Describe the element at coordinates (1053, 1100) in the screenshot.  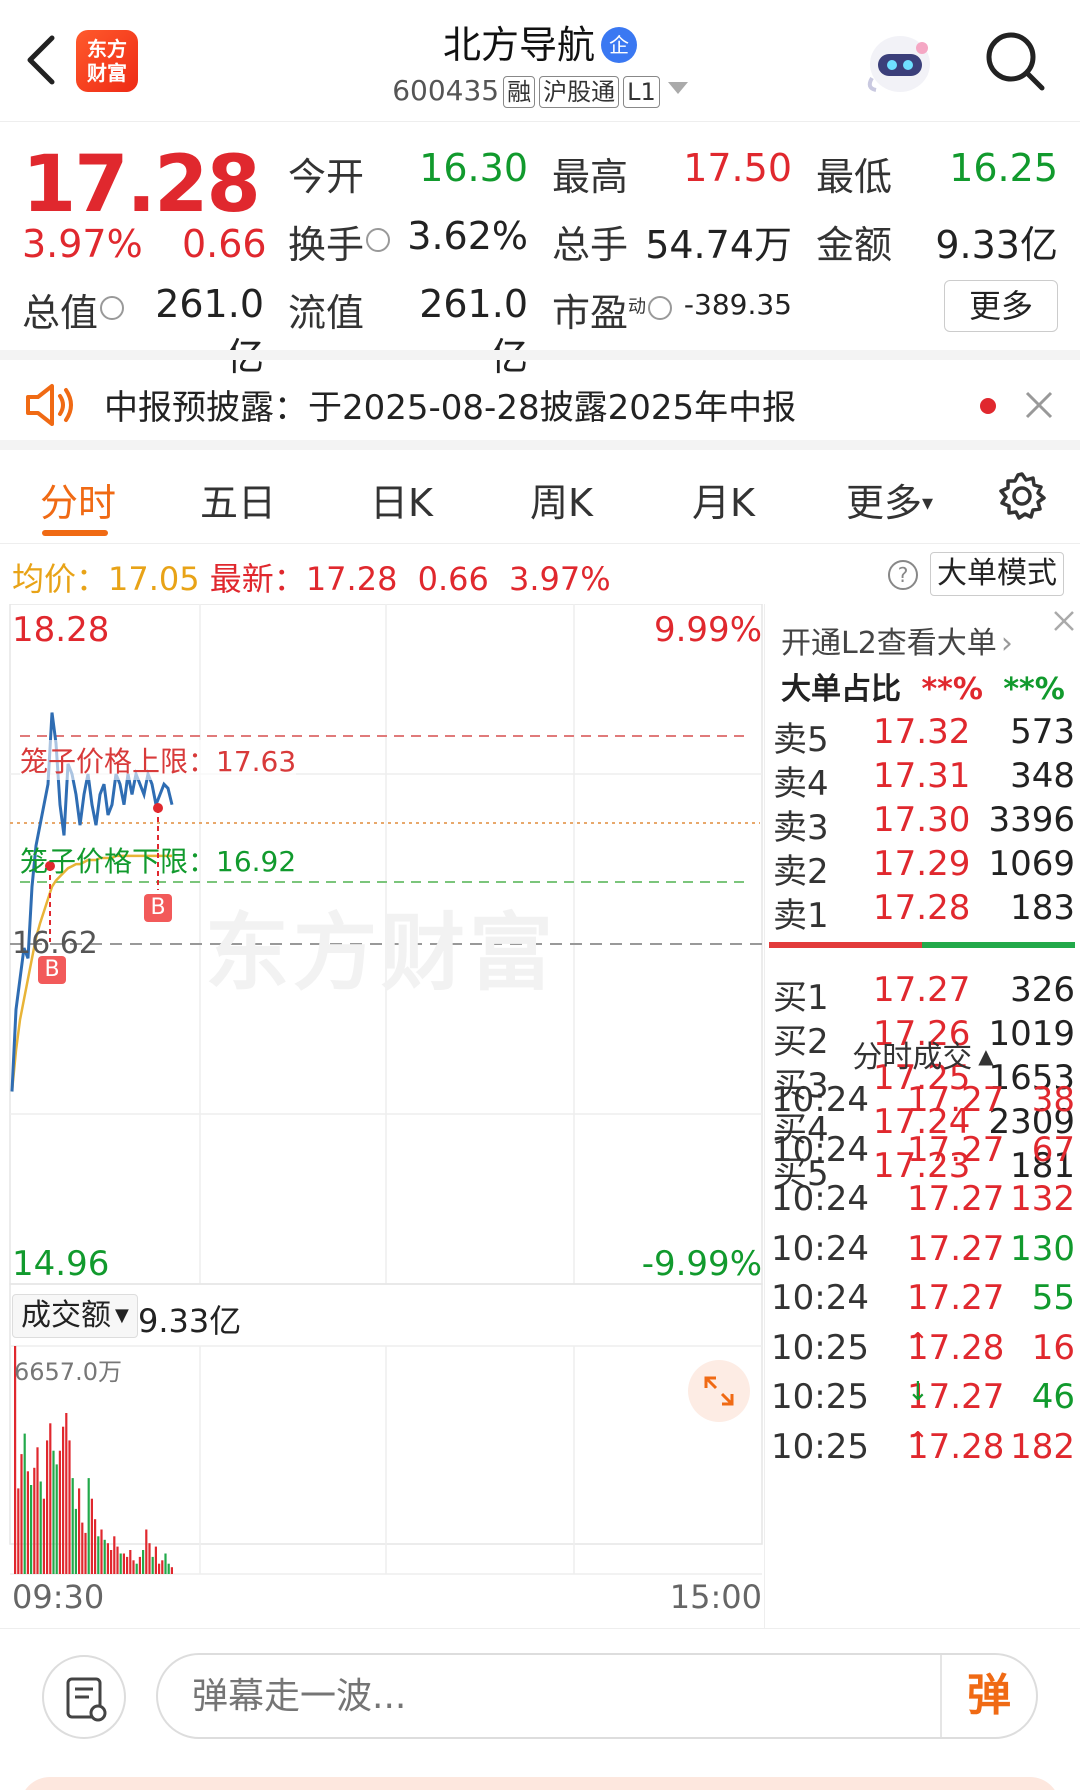
I see `trade-volume: 38` at that location.